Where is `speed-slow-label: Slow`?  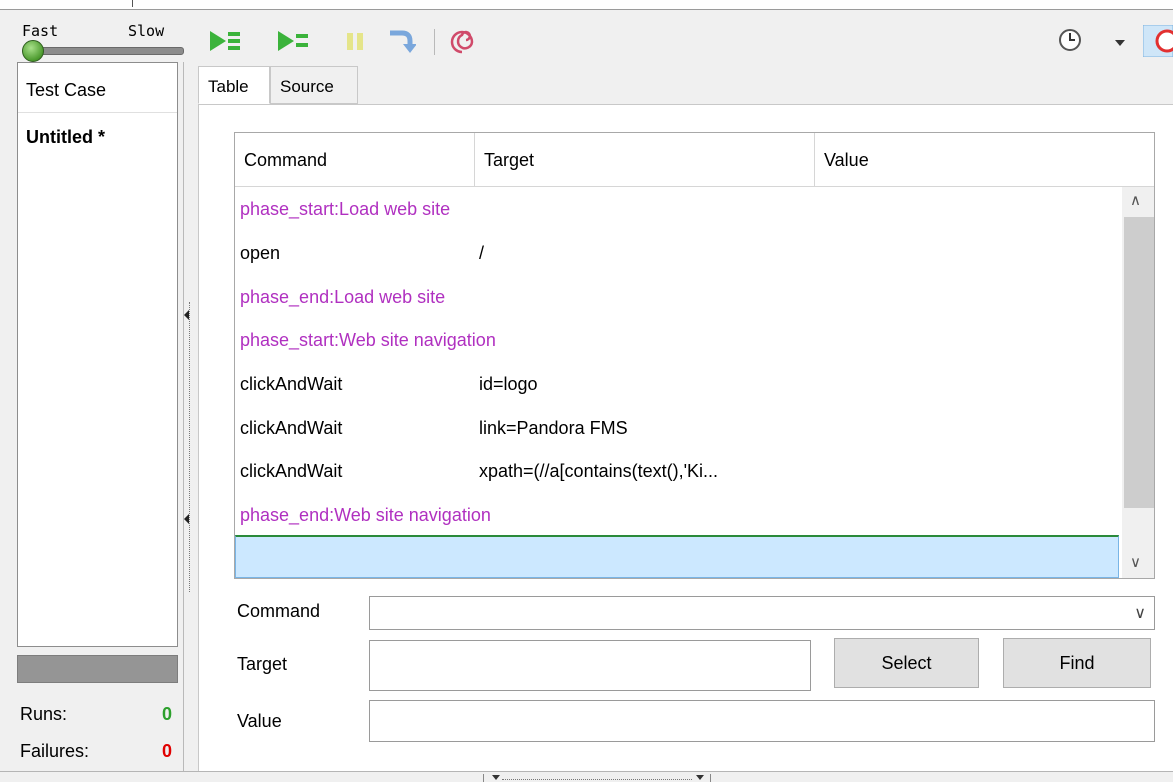
speed-slow-label: Slow is located at coordinates (146, 31).